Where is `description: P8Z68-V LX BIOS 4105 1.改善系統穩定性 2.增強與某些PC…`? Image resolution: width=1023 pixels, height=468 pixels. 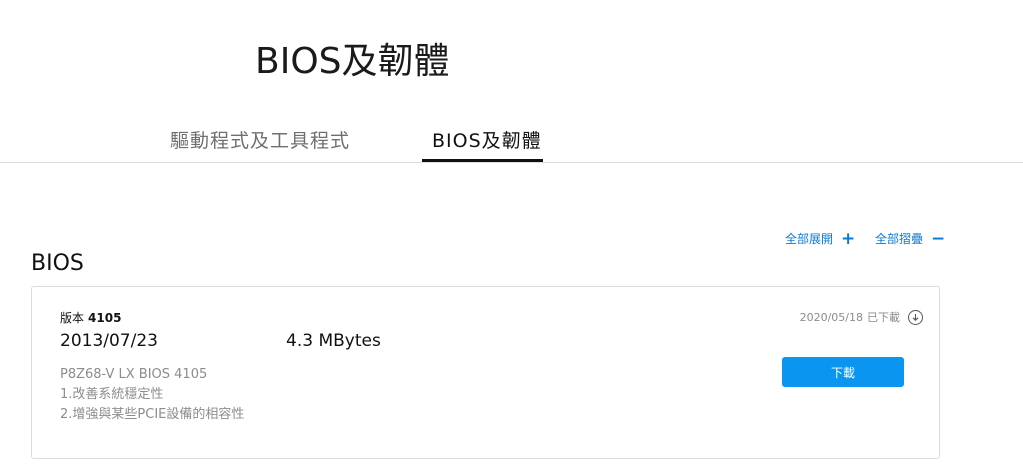 description: P8Z68-V LX BIOS 4105 1.改善系統穩定性 2.增強與某些PC… is located at coordinates (152, 395).